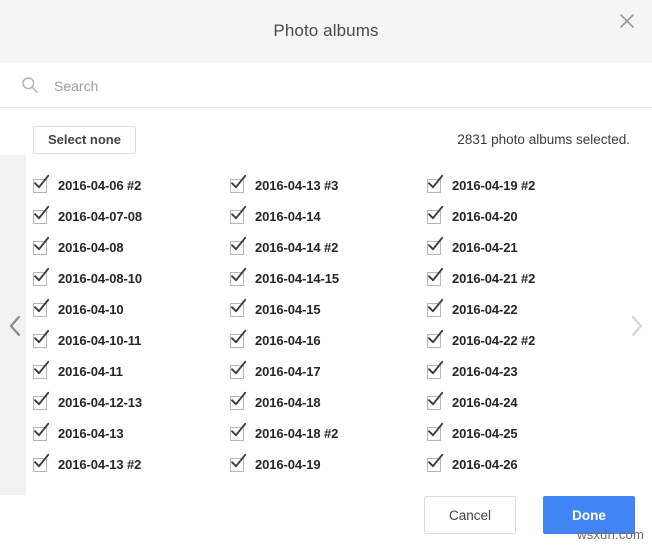 This screenshot has width=652, height=545. I want to click on album-list-item: 2016-04-12-13, so click(131, 402).